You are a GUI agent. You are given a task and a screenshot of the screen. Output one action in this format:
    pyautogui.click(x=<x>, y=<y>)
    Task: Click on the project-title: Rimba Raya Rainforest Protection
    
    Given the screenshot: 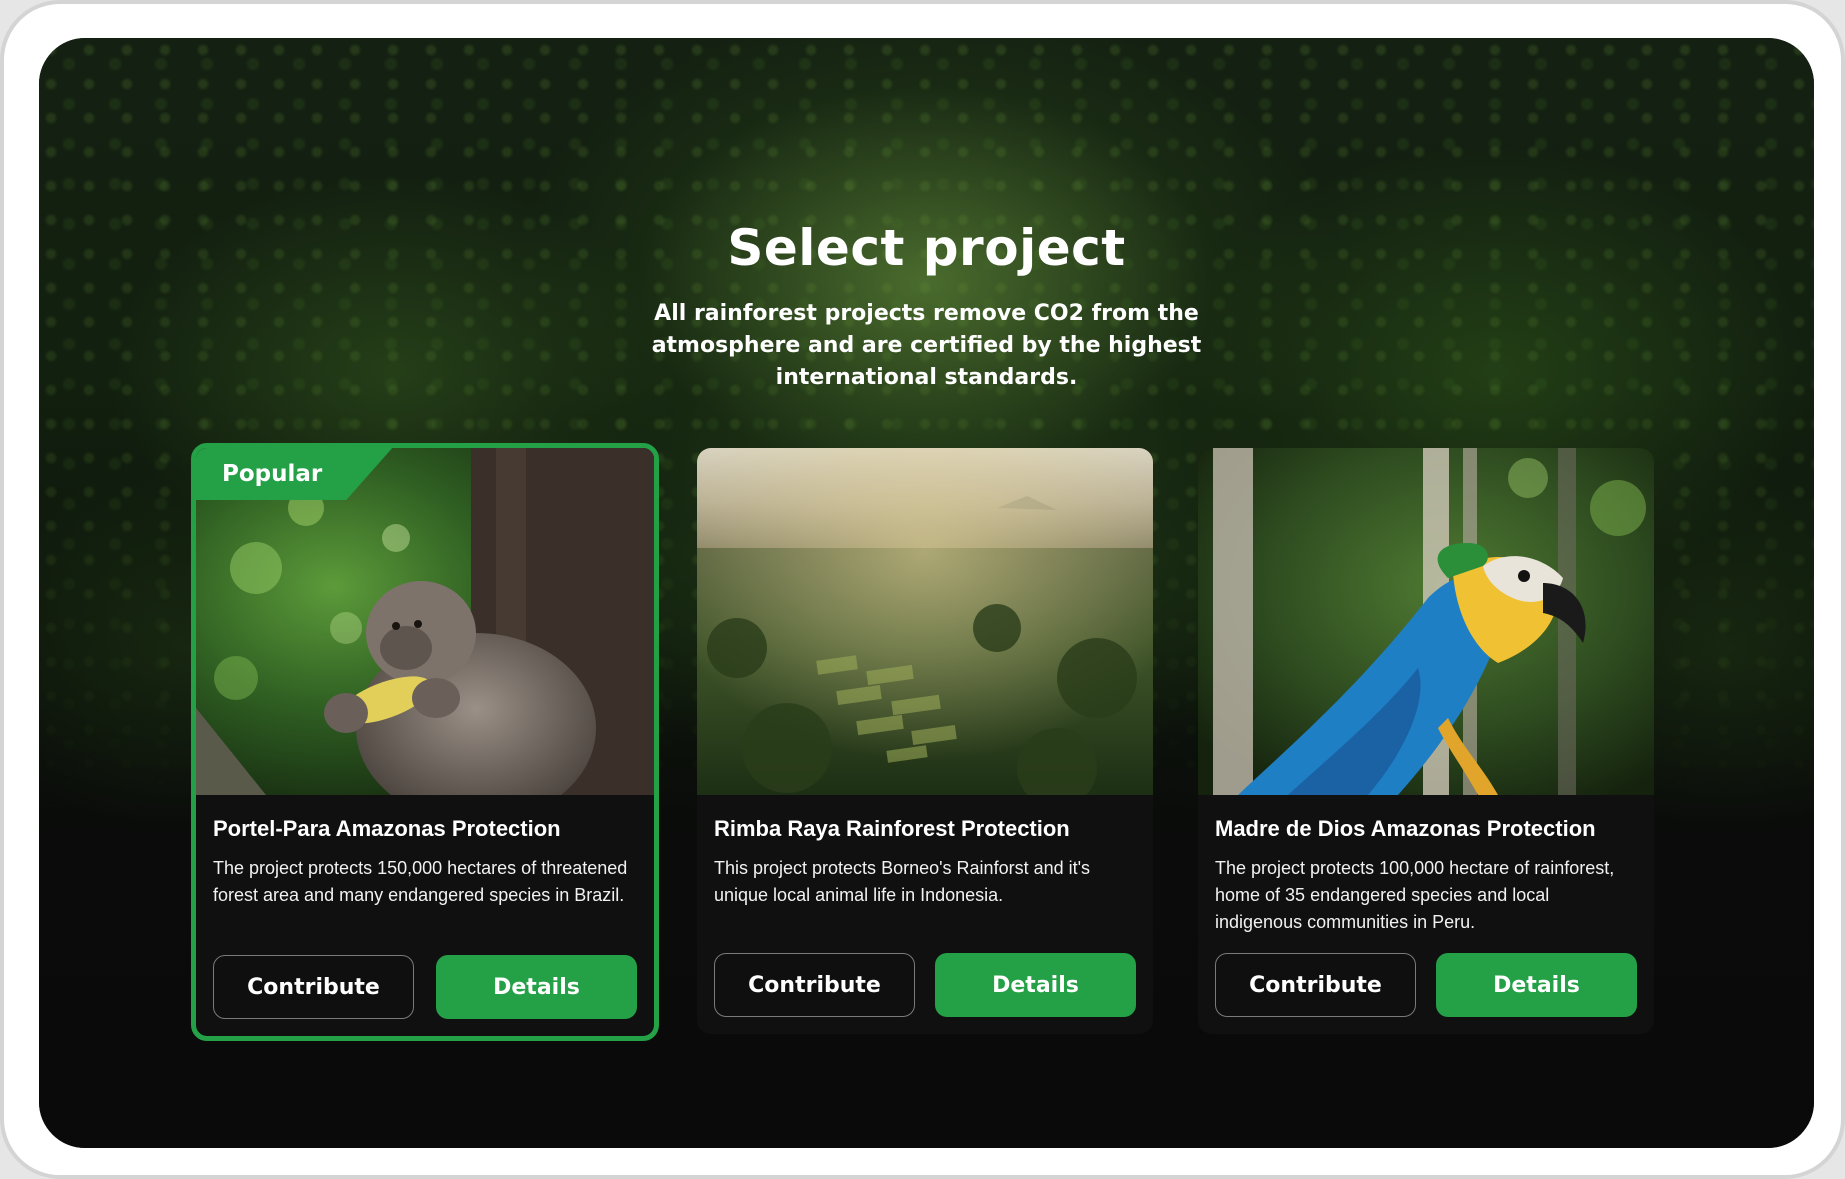 What is the action you would take?
    pyautogui.click(x=892, y=828)
    